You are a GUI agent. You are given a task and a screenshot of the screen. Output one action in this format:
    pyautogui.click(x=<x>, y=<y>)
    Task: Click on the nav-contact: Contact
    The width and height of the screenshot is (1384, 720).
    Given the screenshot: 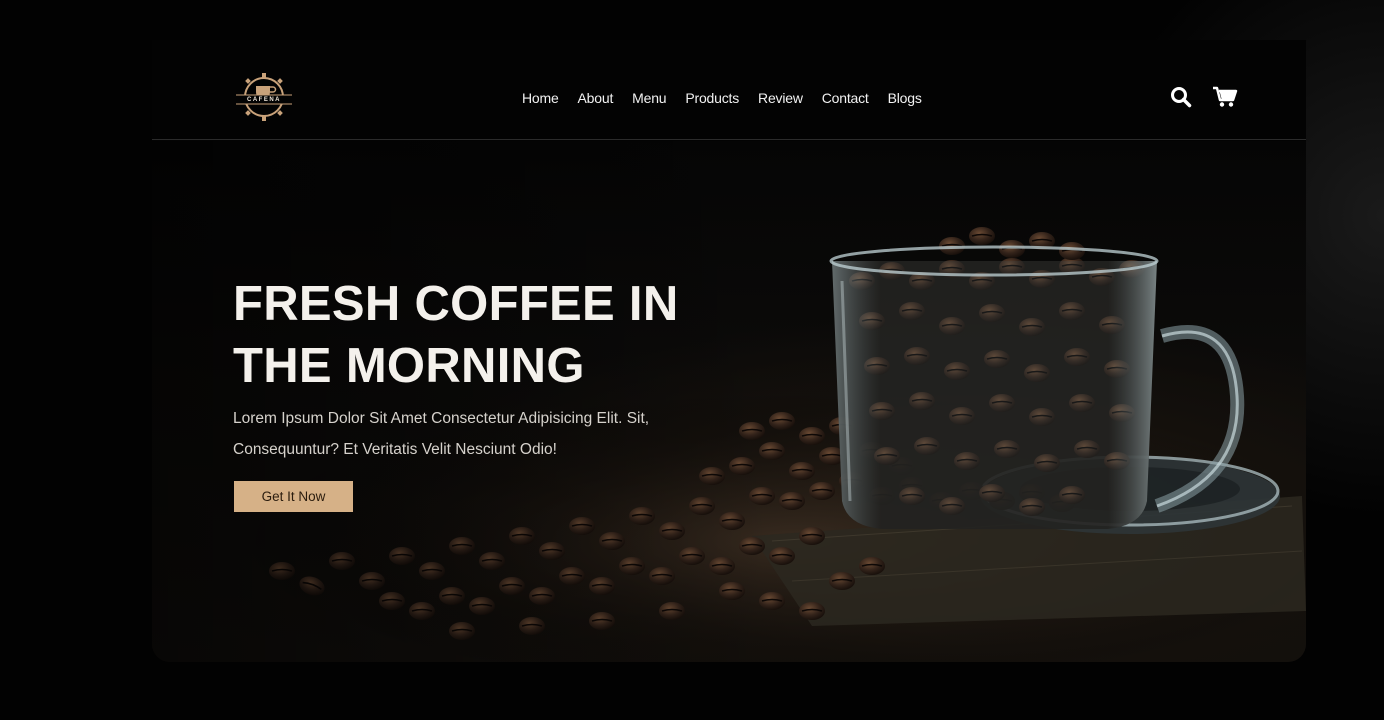 What is the action you would take?
    pyautogui.click(x=845, y=98)
    